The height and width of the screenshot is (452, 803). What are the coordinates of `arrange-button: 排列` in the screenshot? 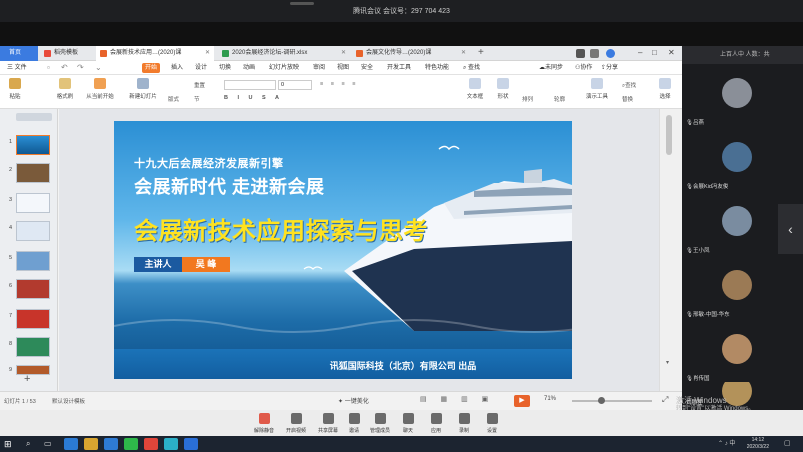 It's located at (527, 99).